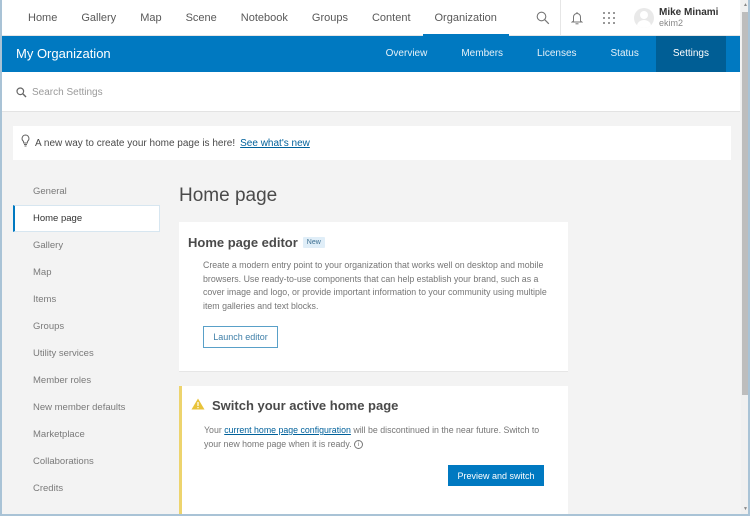 The image size is (750, 516). What do you see at coordinates (243, 242) in the screenshot?
I see `editor-card-heading: Home page editor` at bounding box center [243, 242].